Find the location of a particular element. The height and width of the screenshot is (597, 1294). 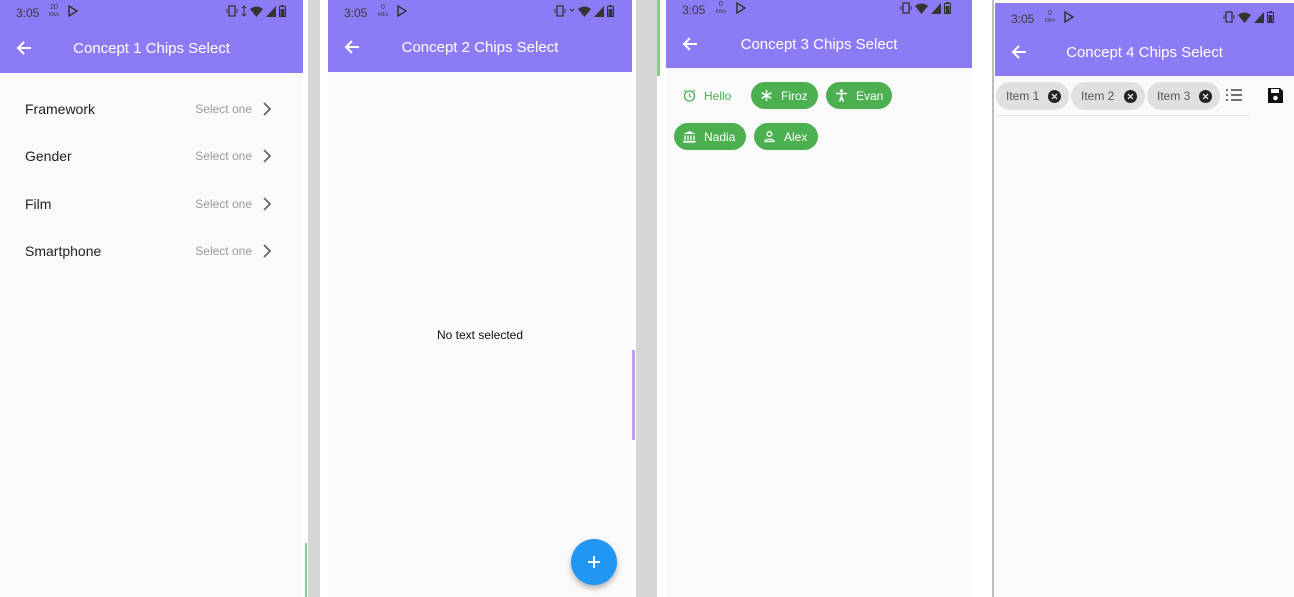

snowflake-icon is located at coordinates (766, 96).